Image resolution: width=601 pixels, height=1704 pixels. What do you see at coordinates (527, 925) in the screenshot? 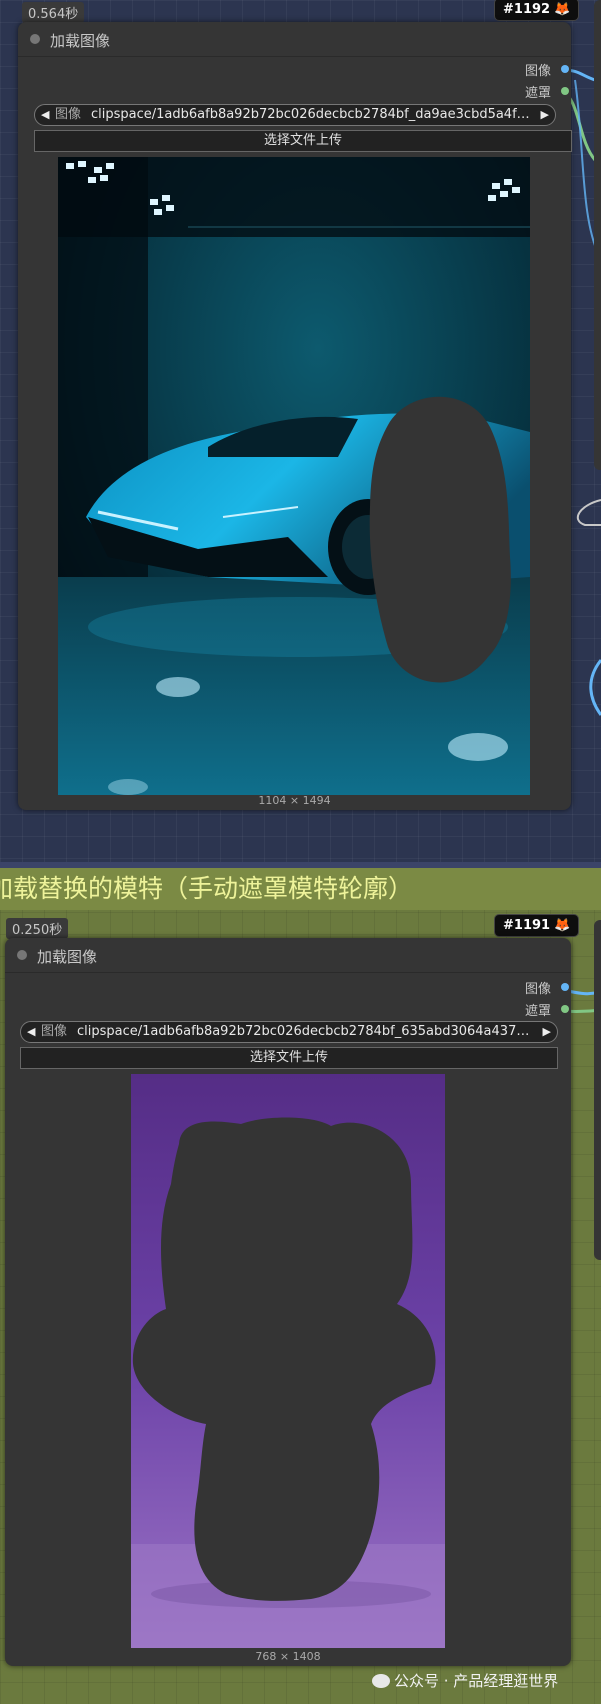
I see `node-id-label: #1191` at bounding box center [527, 925].